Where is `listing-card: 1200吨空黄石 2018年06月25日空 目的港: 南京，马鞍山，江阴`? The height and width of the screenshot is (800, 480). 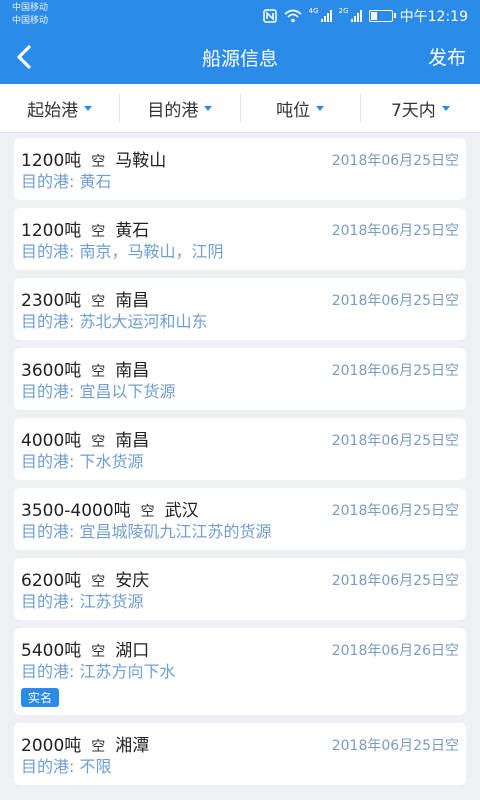
listing-card: 1200吨空黄石 2018年06月25日空 目的港: 南京，马鞍山，江阴 is located at coordinates (240, 239).